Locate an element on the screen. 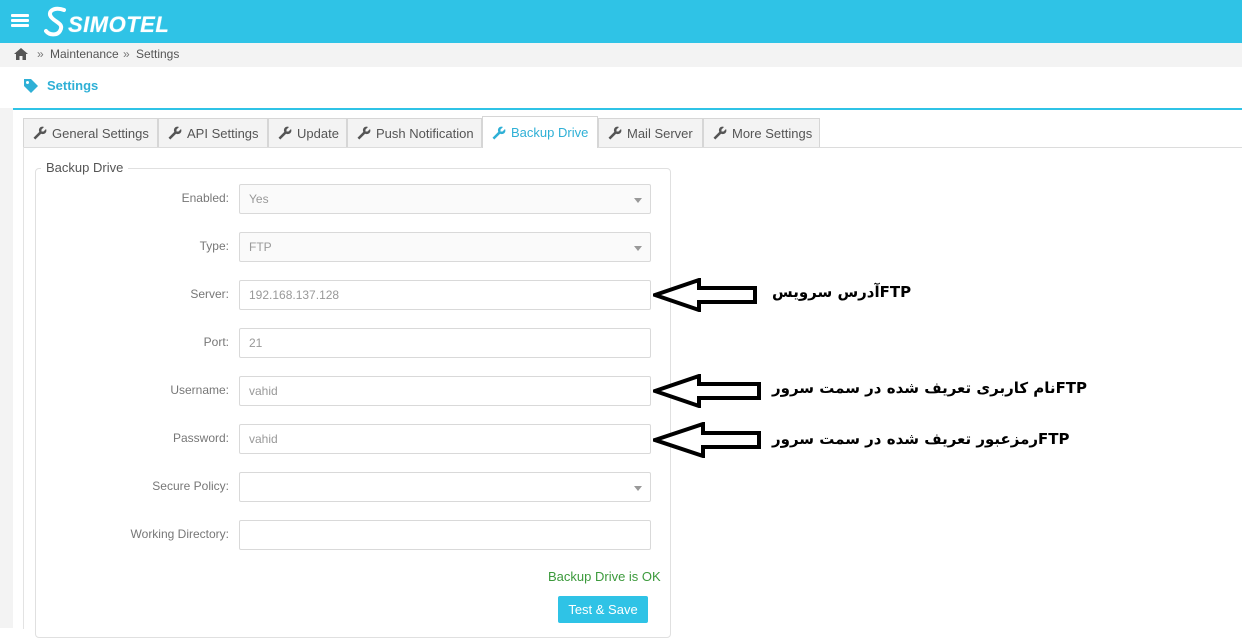 The image size is (1242, 638). username-value: vahid is located at coordinates (263, 391).